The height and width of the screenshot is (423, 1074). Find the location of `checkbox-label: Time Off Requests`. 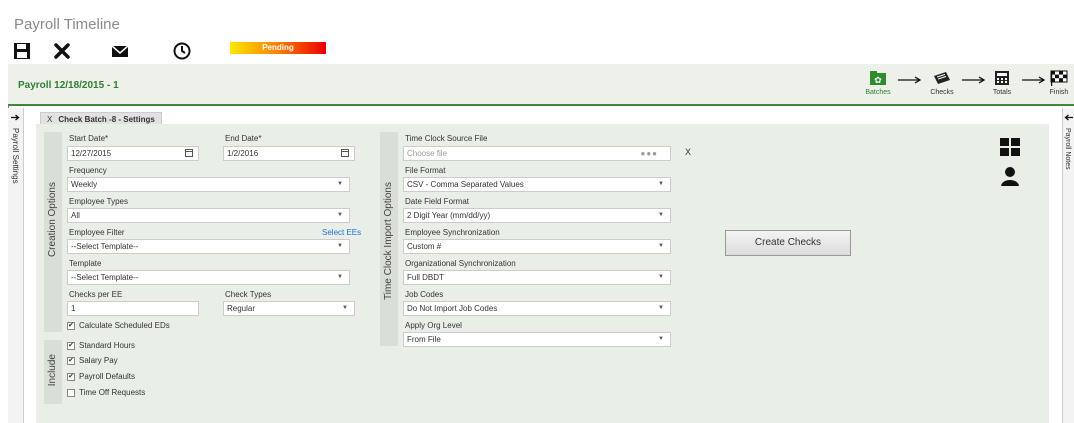

checkbox-label: Time Off Requests is located at coordinates (112, 392).